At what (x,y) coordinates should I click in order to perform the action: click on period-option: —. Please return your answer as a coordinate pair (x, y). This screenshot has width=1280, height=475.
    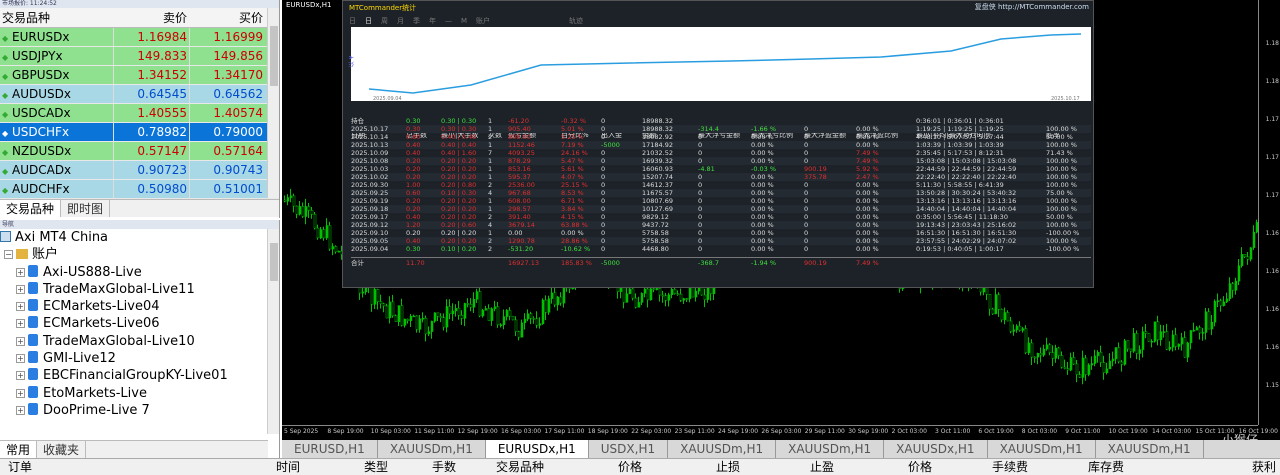
    Looking at the image, I should click on (448, 21).